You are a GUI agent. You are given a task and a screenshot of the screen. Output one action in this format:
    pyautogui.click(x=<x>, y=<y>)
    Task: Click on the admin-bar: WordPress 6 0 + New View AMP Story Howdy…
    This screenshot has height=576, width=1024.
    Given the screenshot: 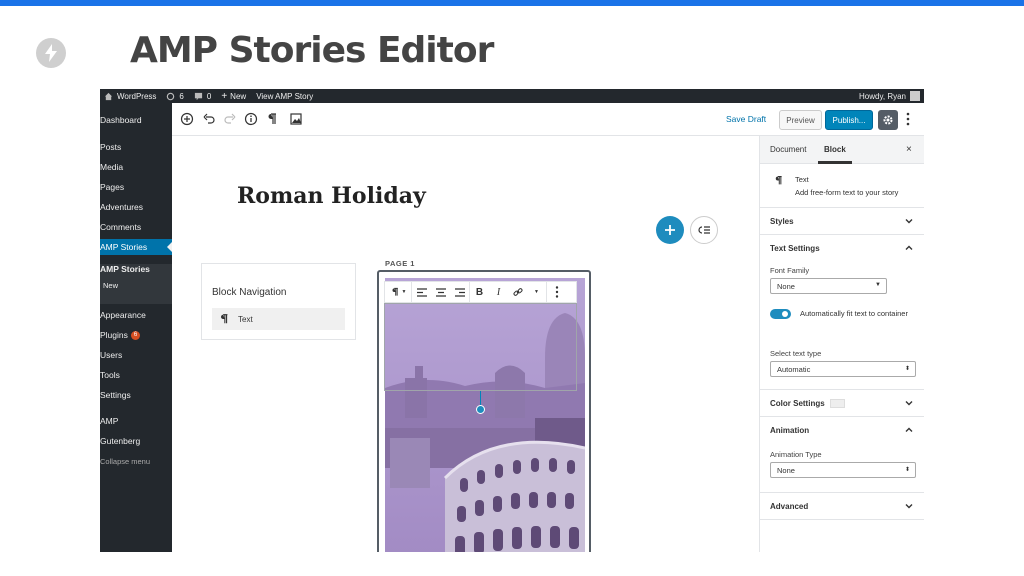 What is the action you would take?
    pyautogui.click(x=512, y=96)
    